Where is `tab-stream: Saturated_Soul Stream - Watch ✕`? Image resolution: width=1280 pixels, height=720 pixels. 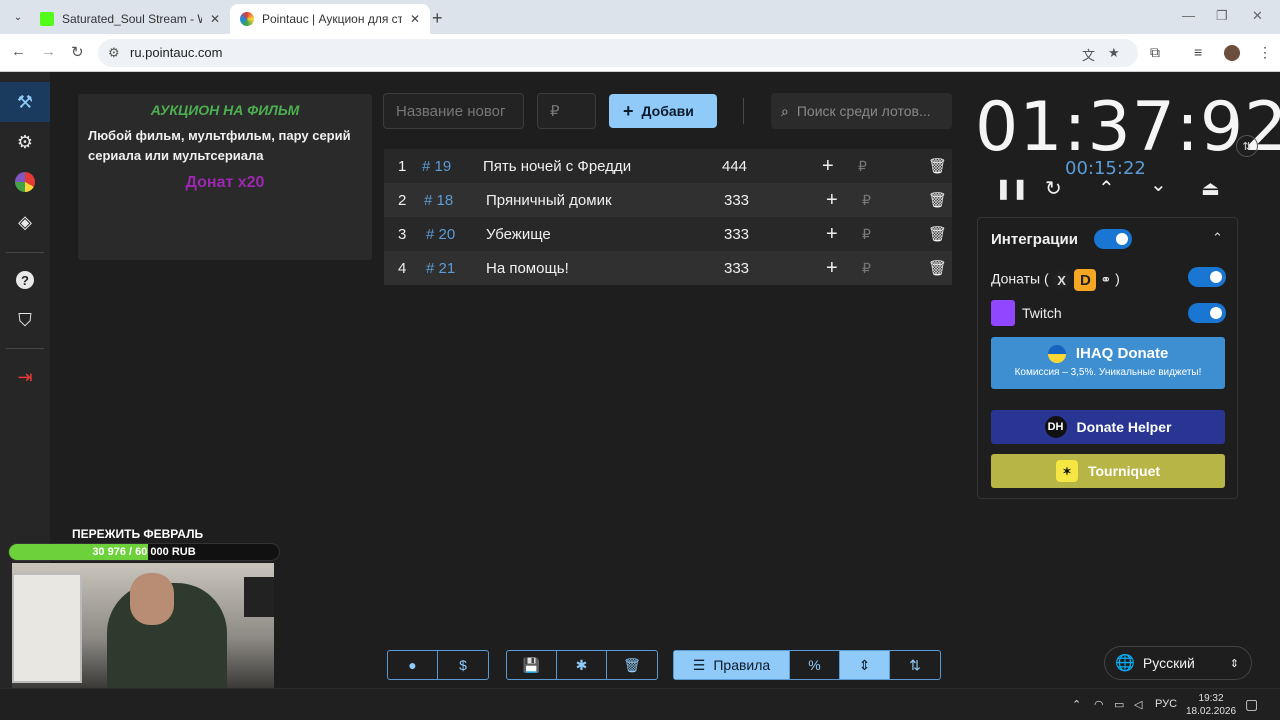
tab-stream: Saturated_Soul Stream - Watch ✕ is located at coordinates (130, 19).